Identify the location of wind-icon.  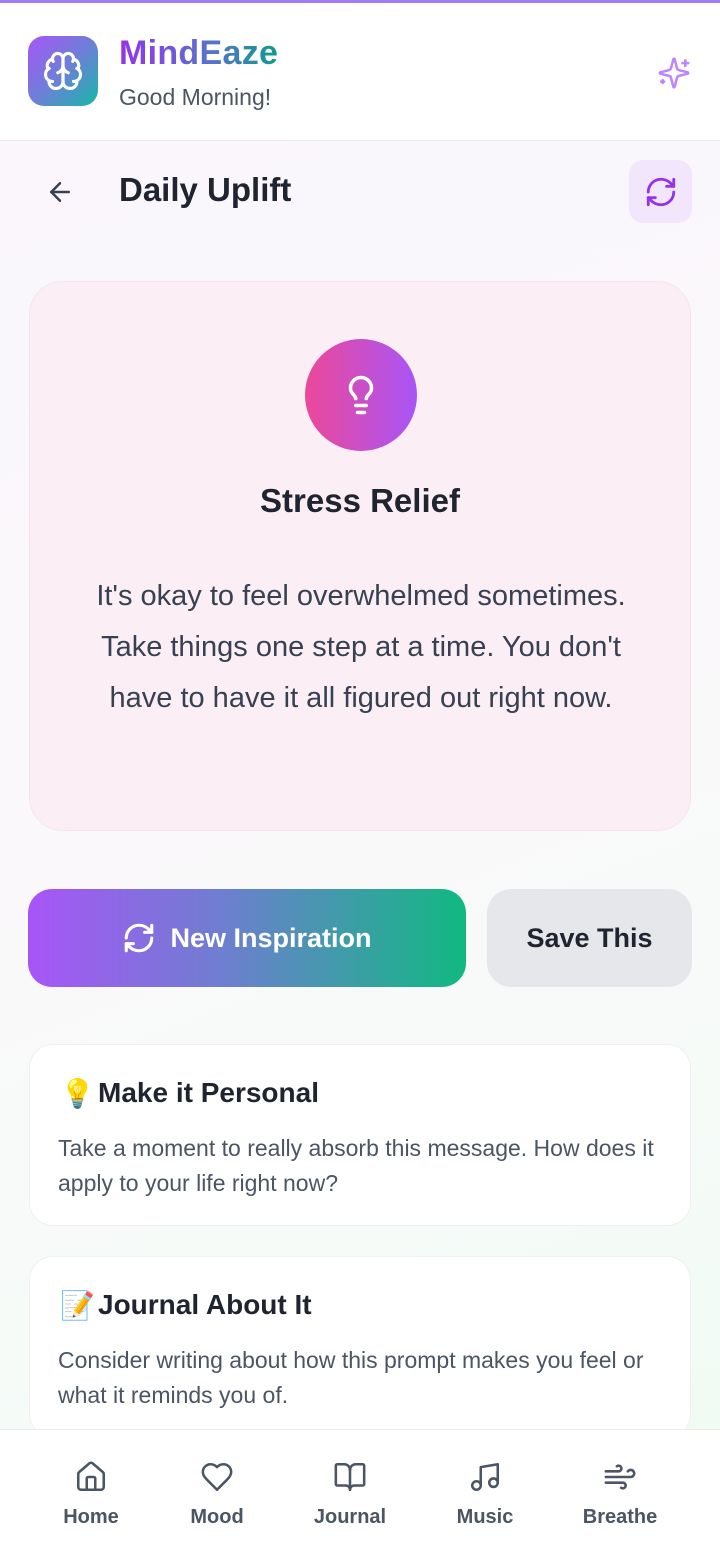
(620, 1477).